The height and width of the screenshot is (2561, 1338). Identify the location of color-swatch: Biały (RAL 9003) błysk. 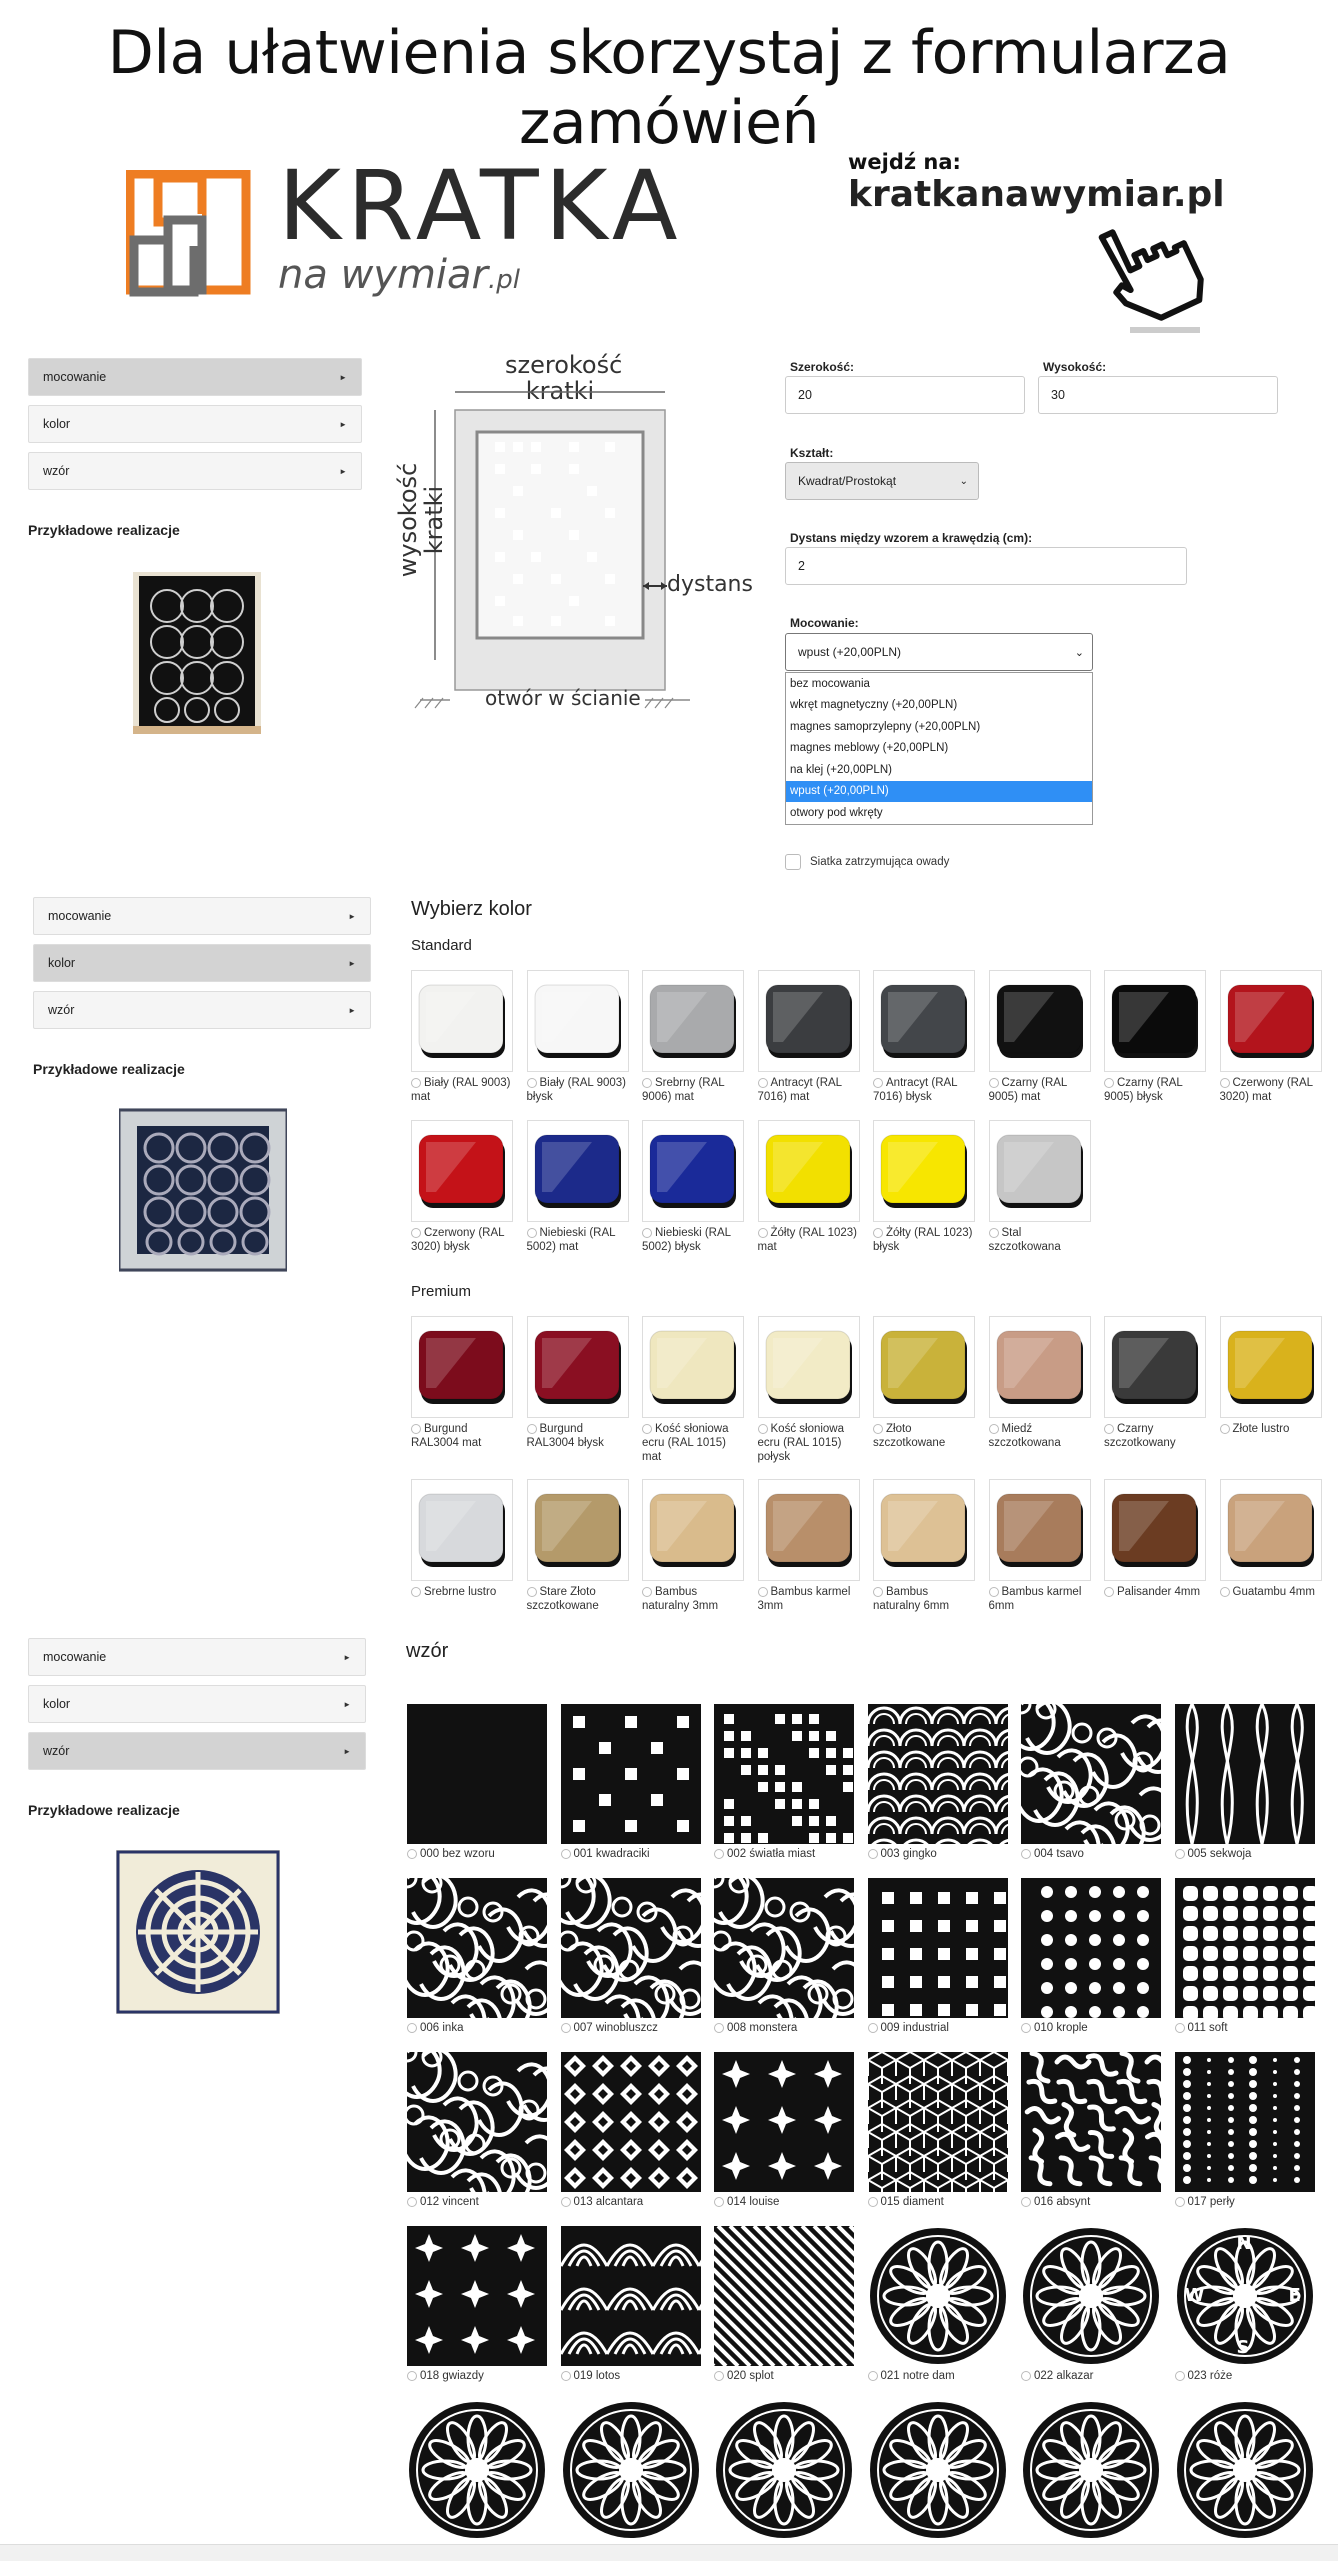
(577, 1037).